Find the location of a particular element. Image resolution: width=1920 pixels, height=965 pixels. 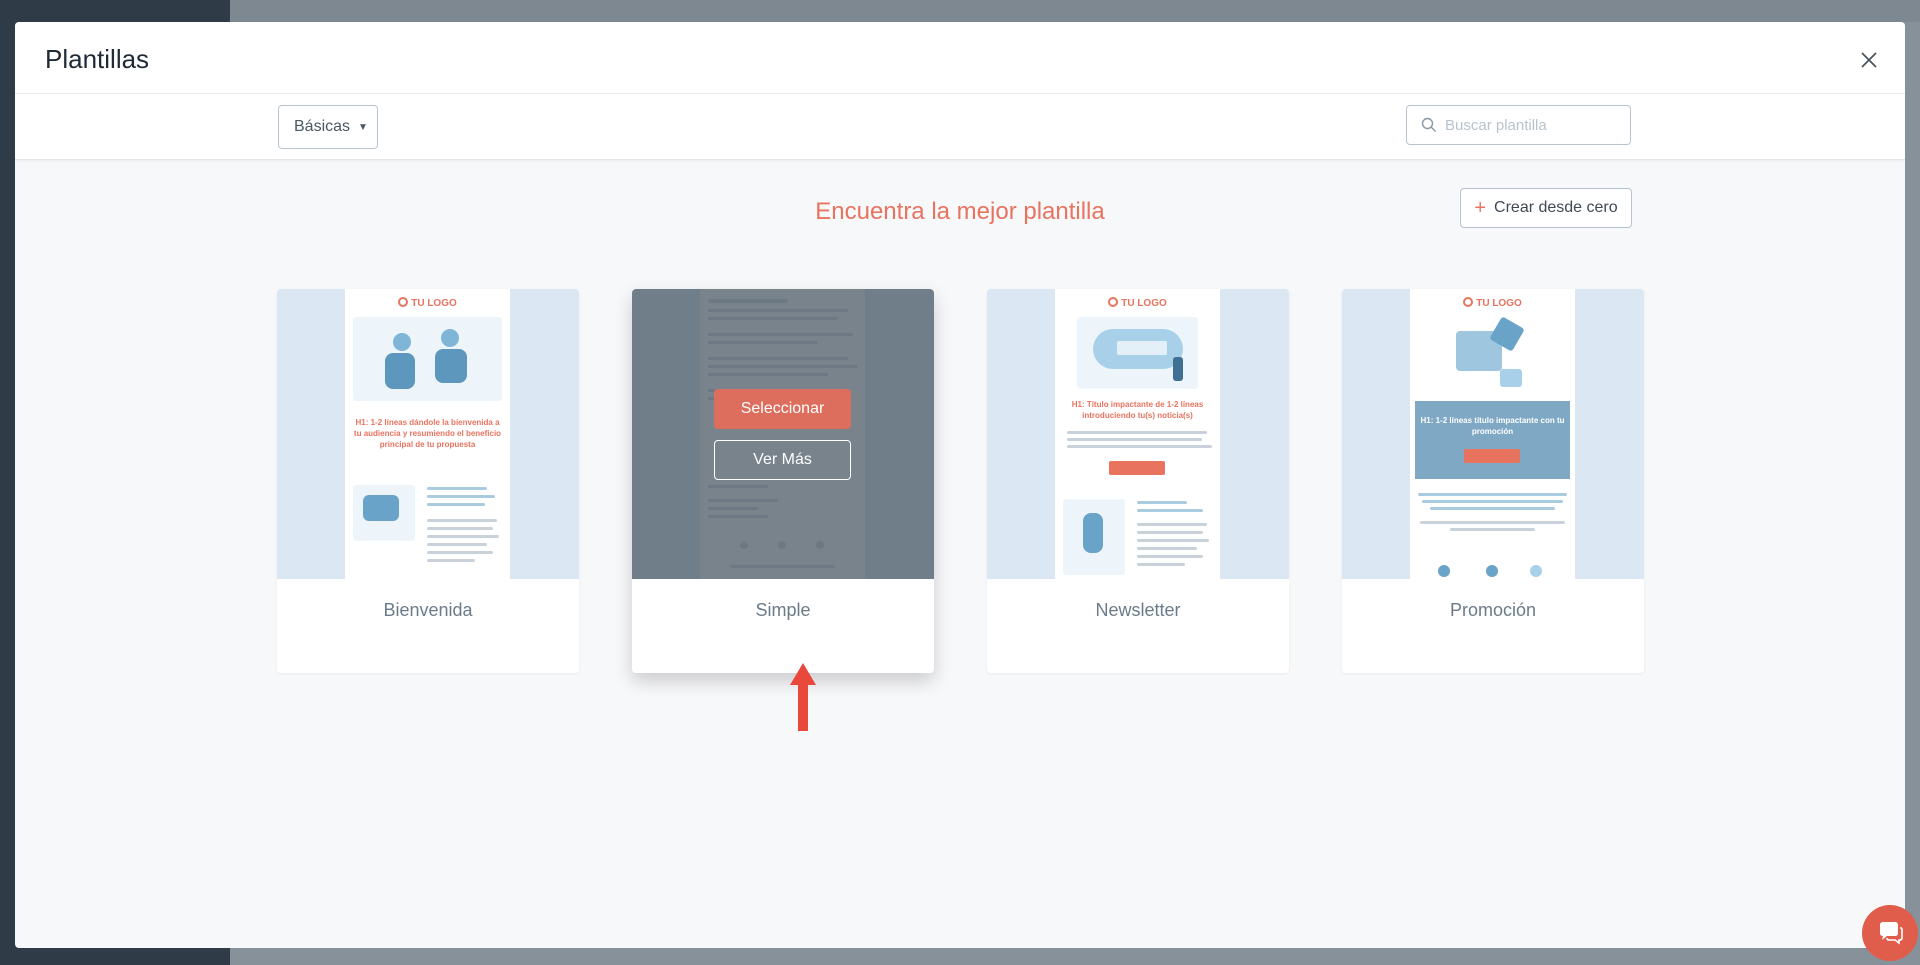

template-thumbnail: Seleccionar Ver Más is located at coordinates (783, 434).